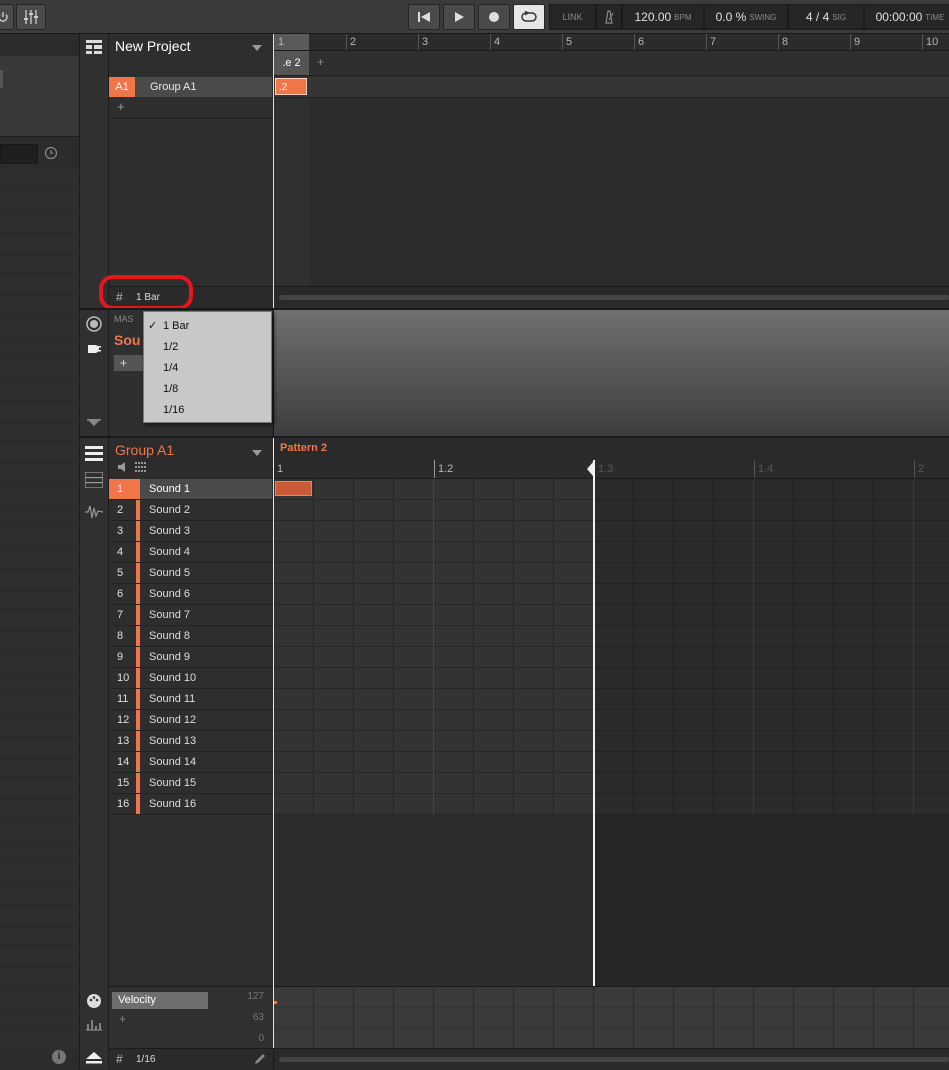  What do you see at coordinates (293, 488) in the screenshot?
I see `note-event` at bounding box center [293, 488].